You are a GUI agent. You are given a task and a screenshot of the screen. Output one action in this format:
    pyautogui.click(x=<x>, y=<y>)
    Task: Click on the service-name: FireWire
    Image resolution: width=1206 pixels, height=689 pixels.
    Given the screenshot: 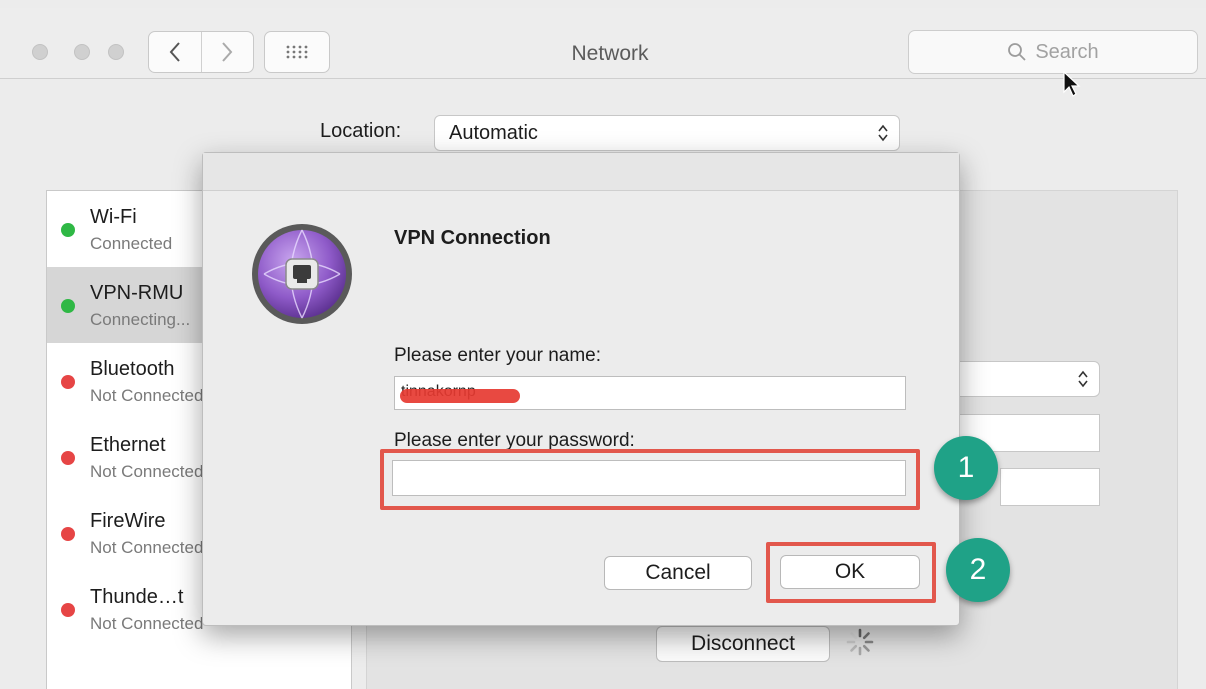 What is the action you would take?
    pyautogui.click(x=128, y=521)
    